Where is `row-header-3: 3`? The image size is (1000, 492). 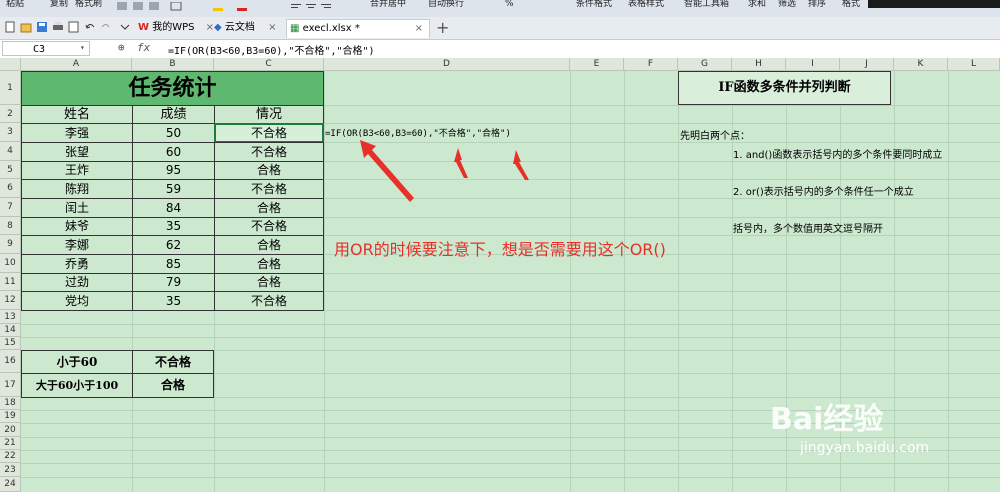
row-header-3: 3 is located at coordinates (10, 132).